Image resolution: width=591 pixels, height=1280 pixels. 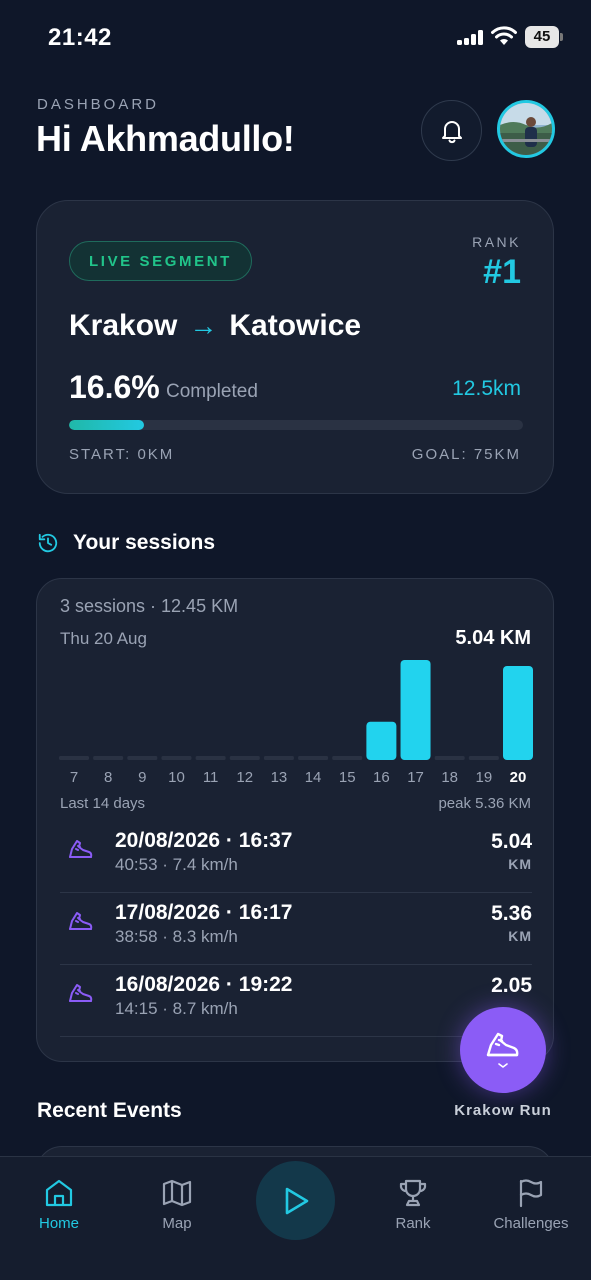 What do you see at coordinates (511, 985) in the screenshot?
I see `session-distance: 2.05` at bounding box center [511, 985].